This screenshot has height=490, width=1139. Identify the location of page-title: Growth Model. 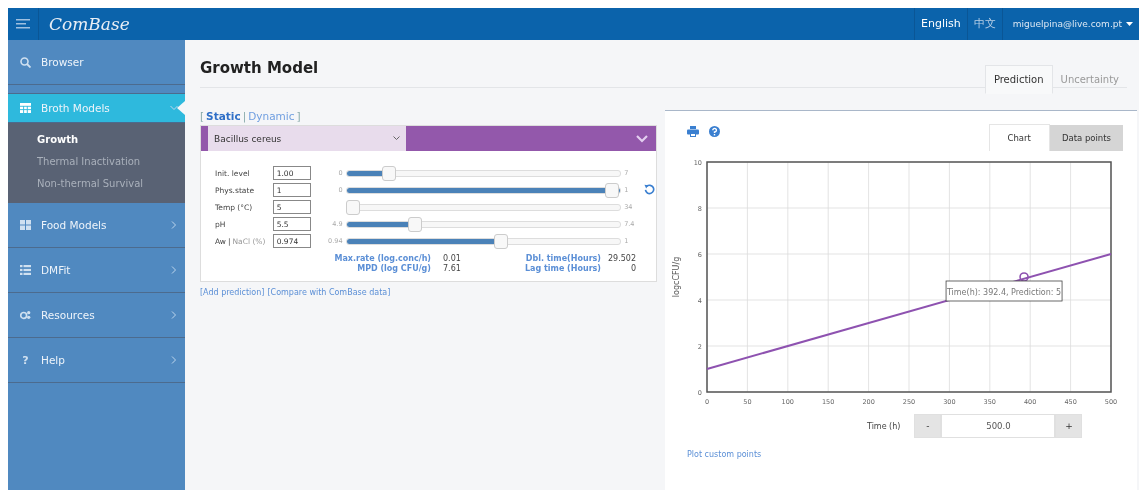
(260, 68).